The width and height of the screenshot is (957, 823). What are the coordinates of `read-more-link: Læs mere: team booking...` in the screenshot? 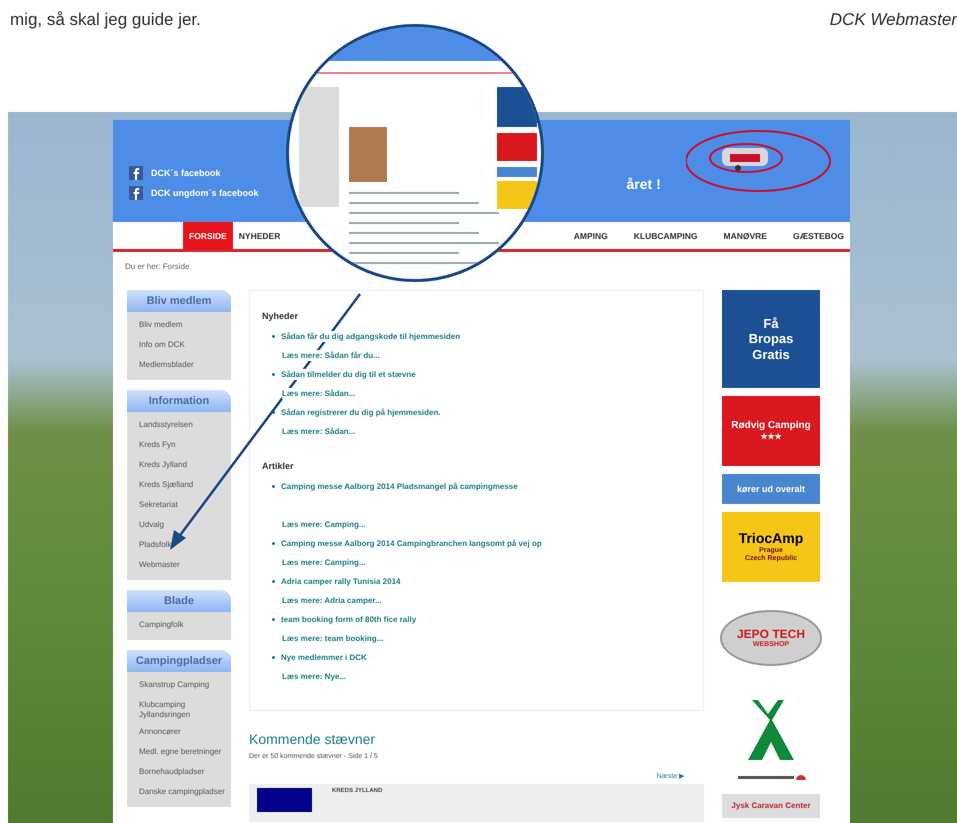 It's located at (333, 638).